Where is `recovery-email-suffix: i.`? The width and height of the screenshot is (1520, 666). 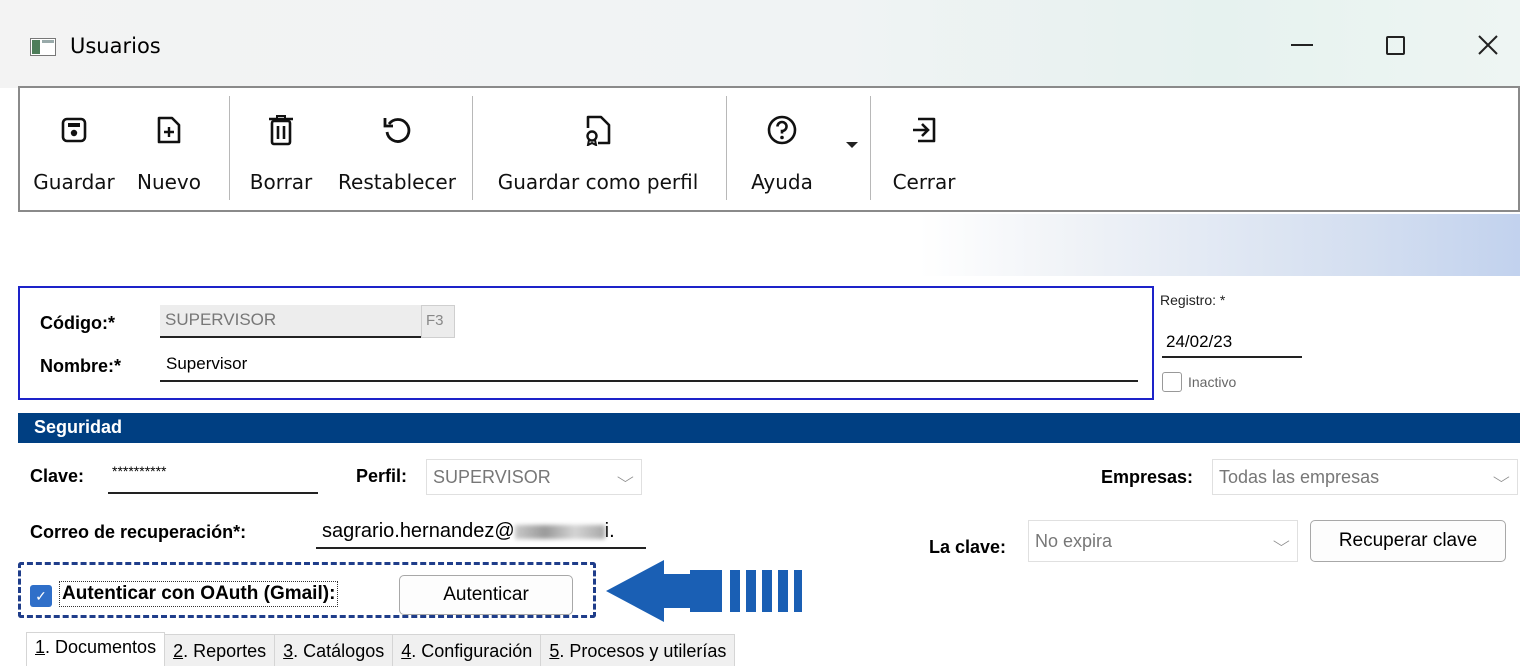
recovery-email-suffix: i. is located at coordinates (609, 531).